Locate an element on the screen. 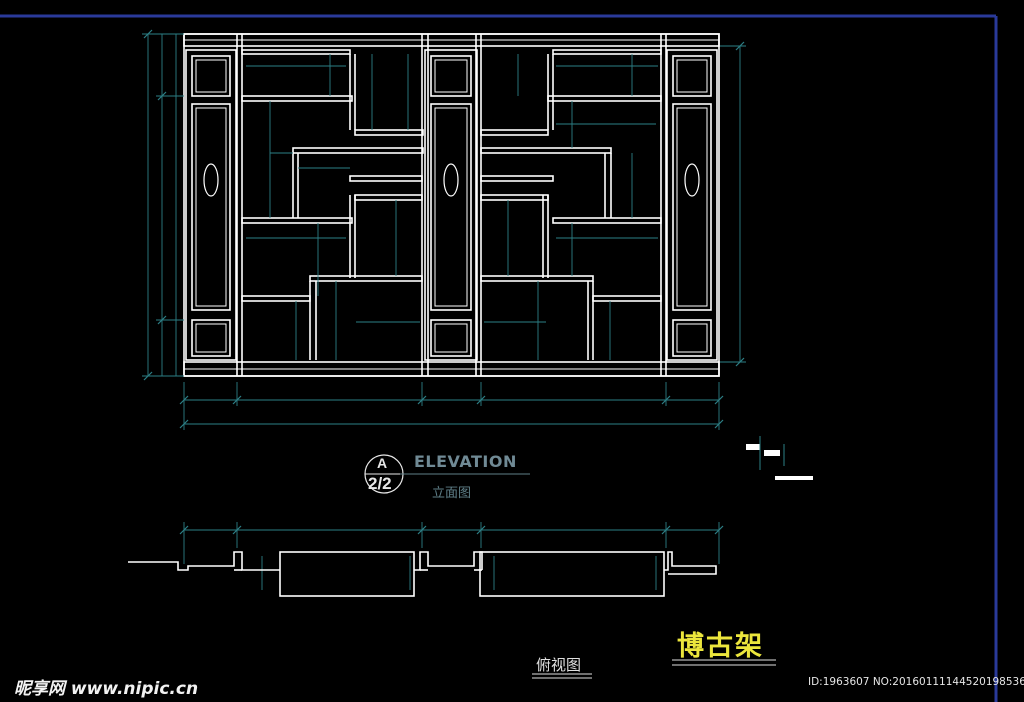 The width and height of the screenshot is (1024, 702). watermark-site: 昵享网 www.nipic.cn is located at coordinates (106, 689).